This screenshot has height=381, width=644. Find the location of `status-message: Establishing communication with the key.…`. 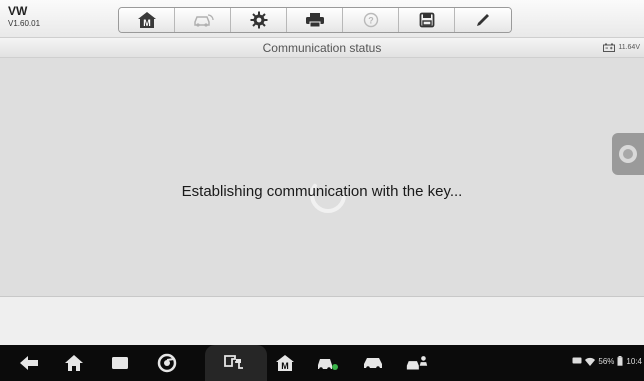

status-message: Establishing communication with the key.… is located at coordinates (322, 191).